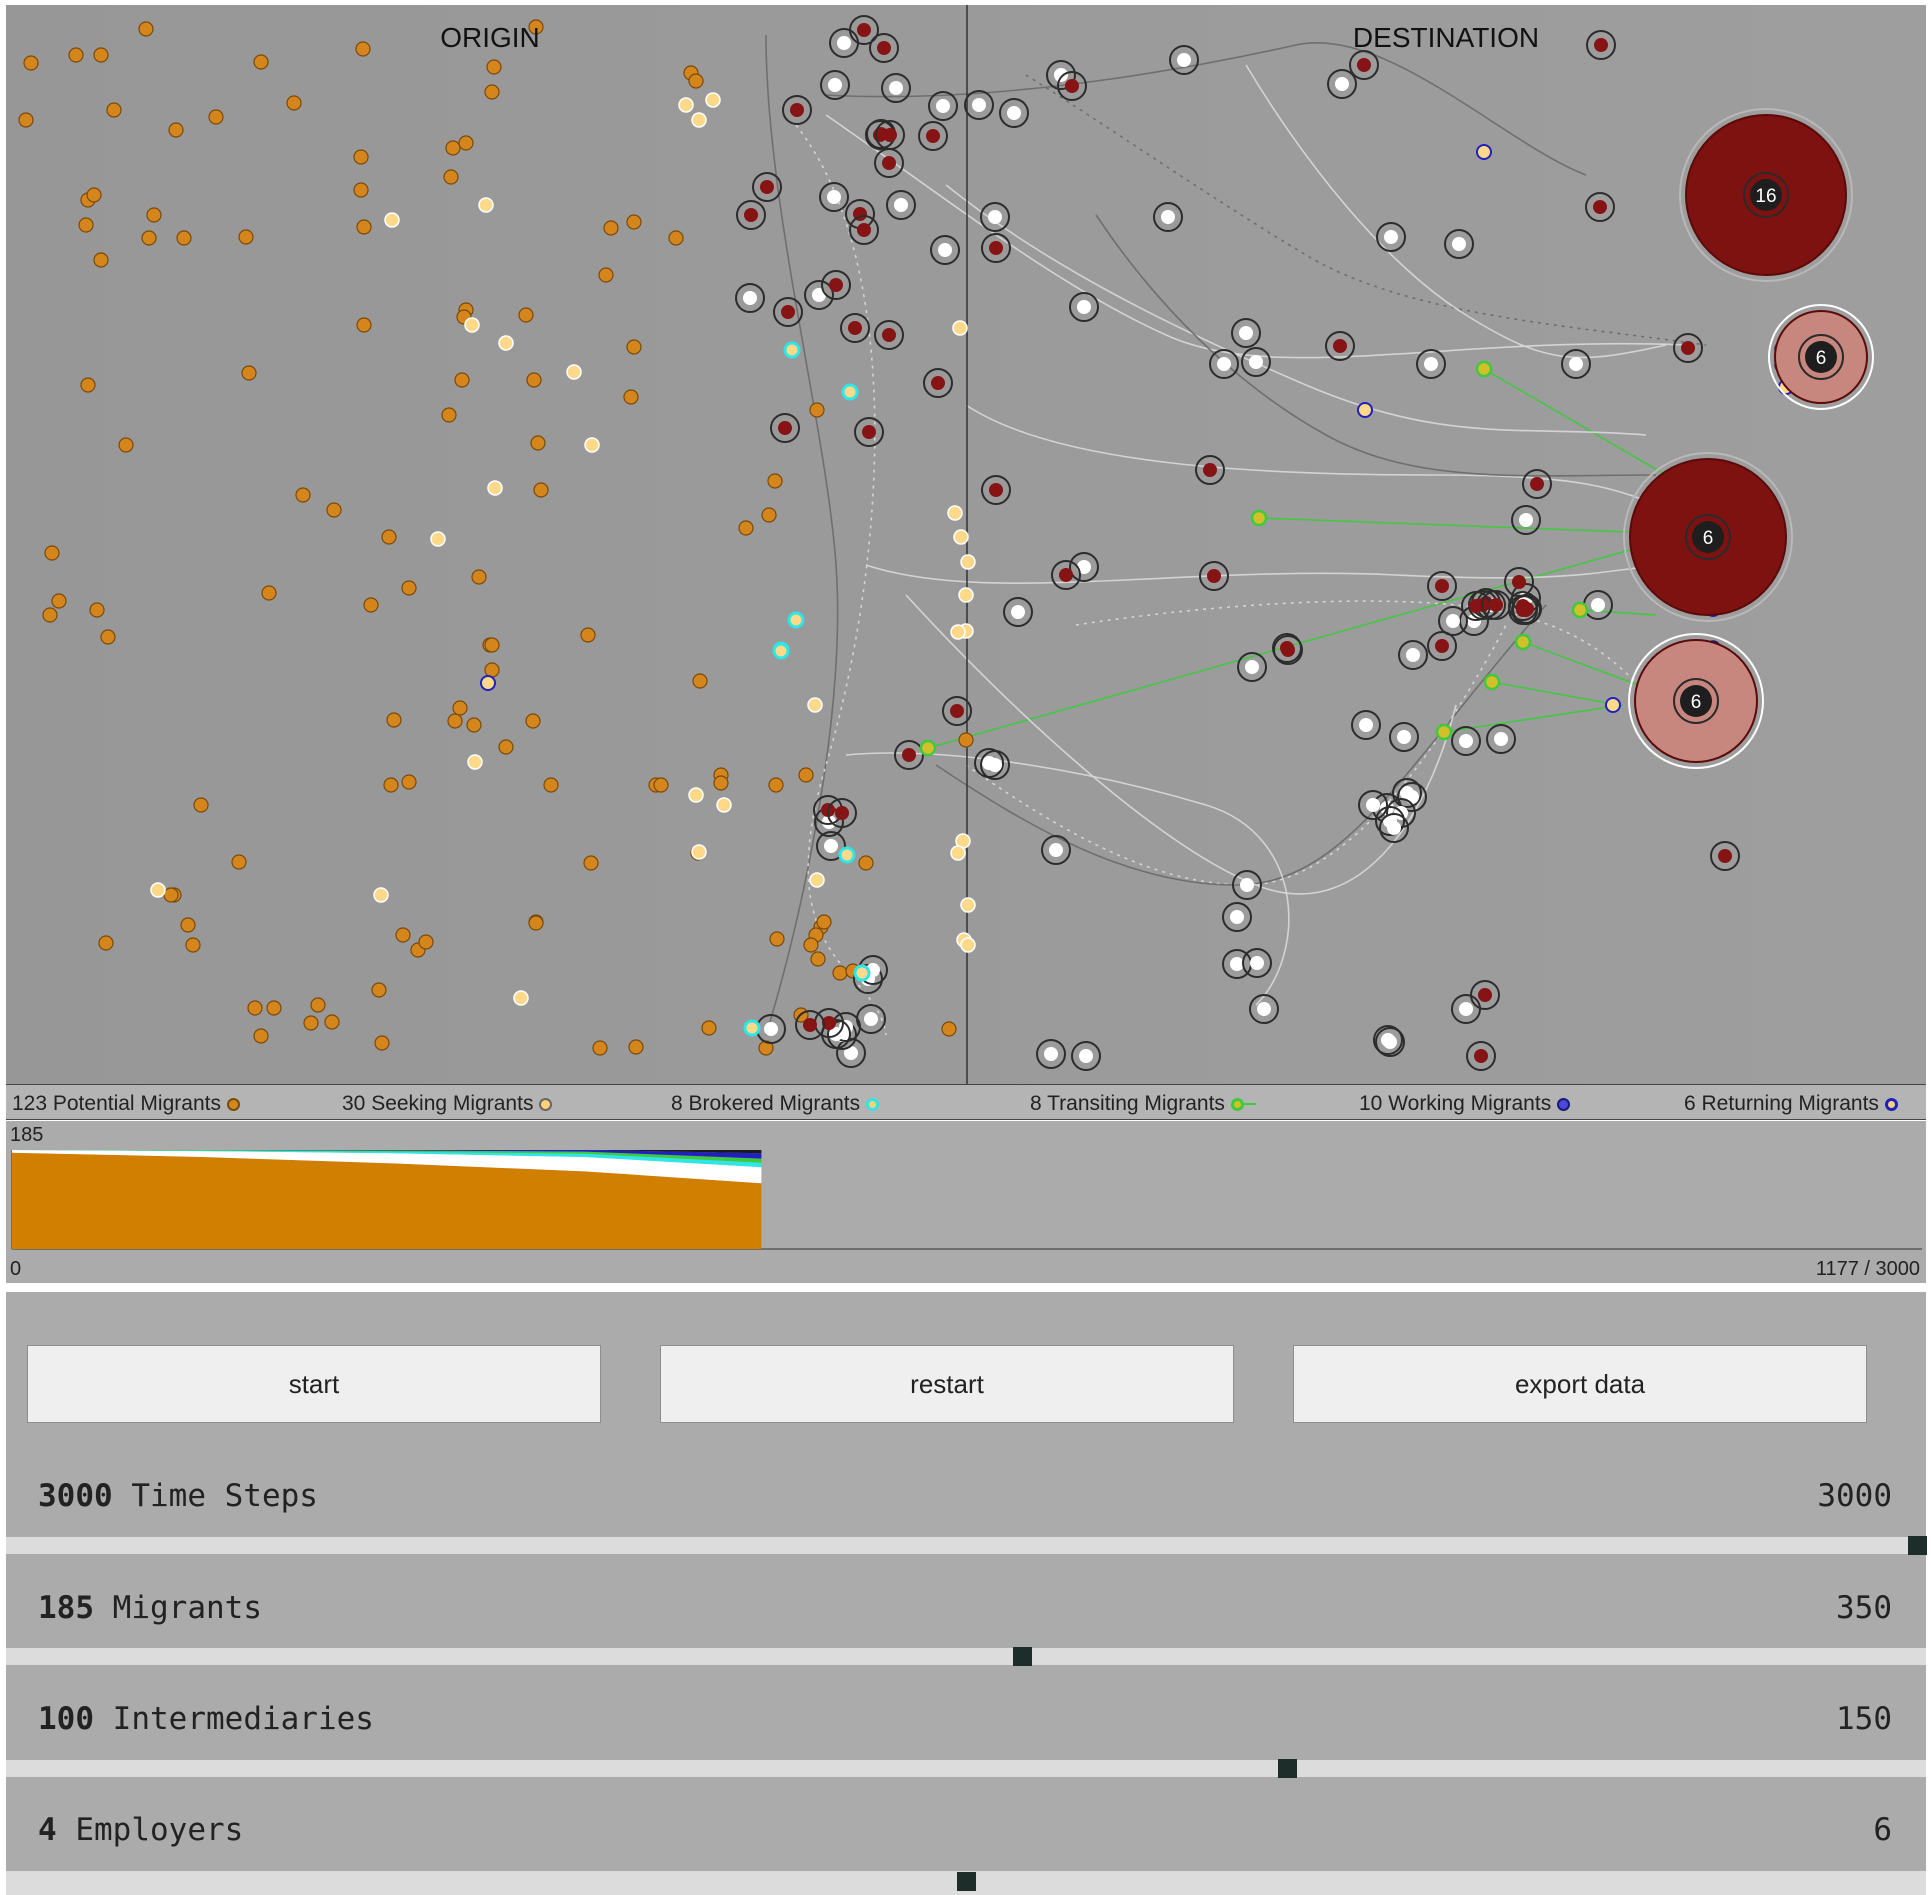  Describe the element at coordinates (1917, 1545) in the screenshot. I see `time-steps-slider-thumb` at that location.